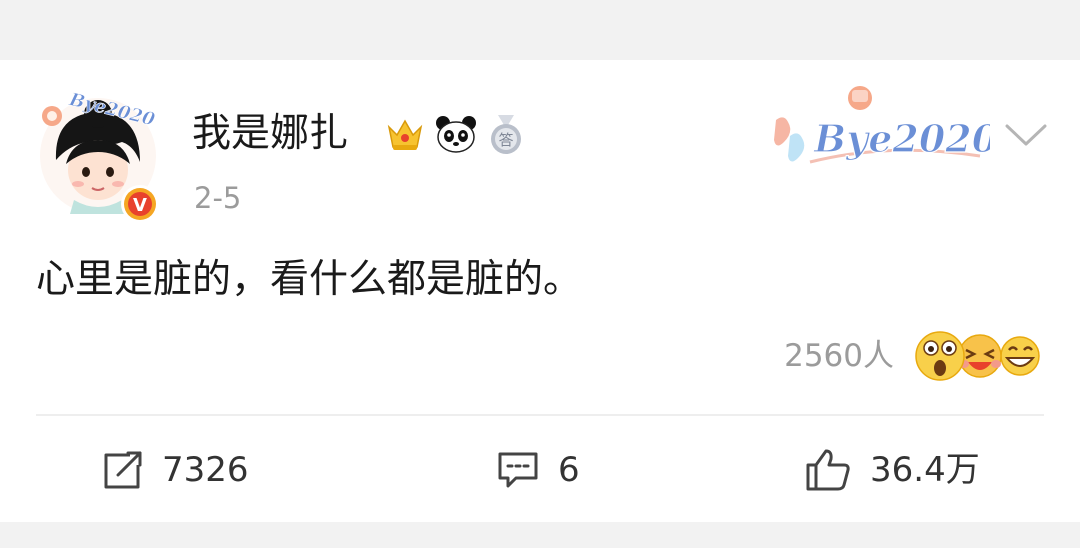  I want to click on repost-count: 7326, so click(205, 470).